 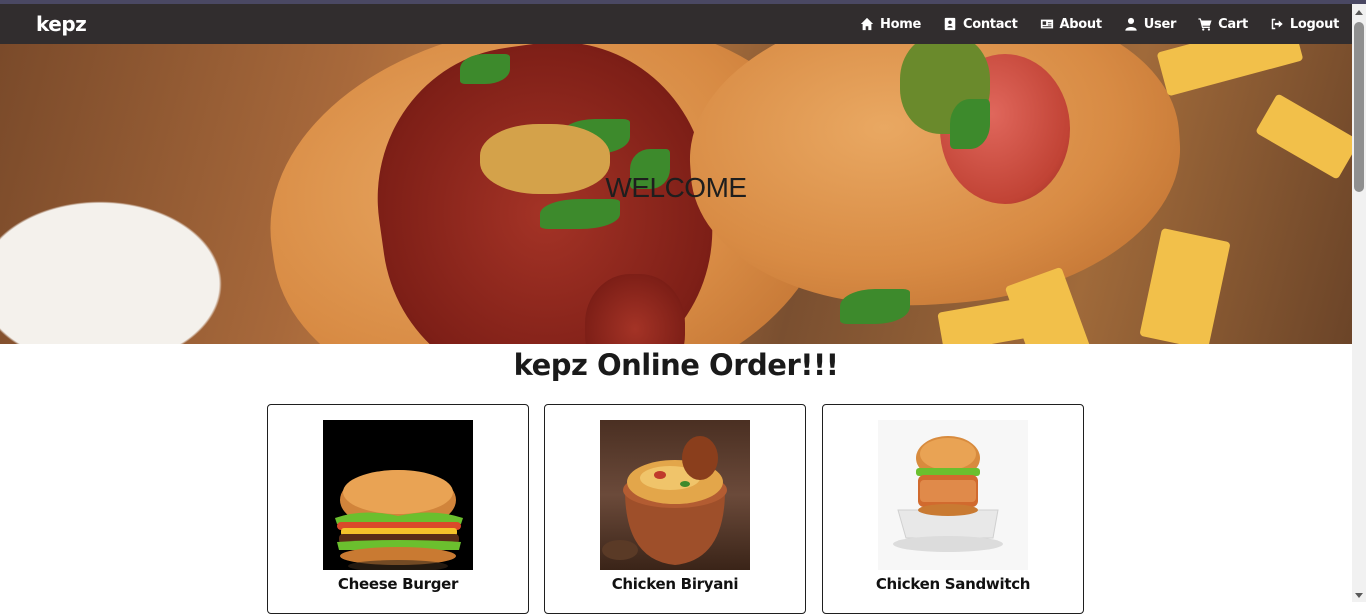 I want to click on nav-cart: Cart, so click(x=1223, y=24).